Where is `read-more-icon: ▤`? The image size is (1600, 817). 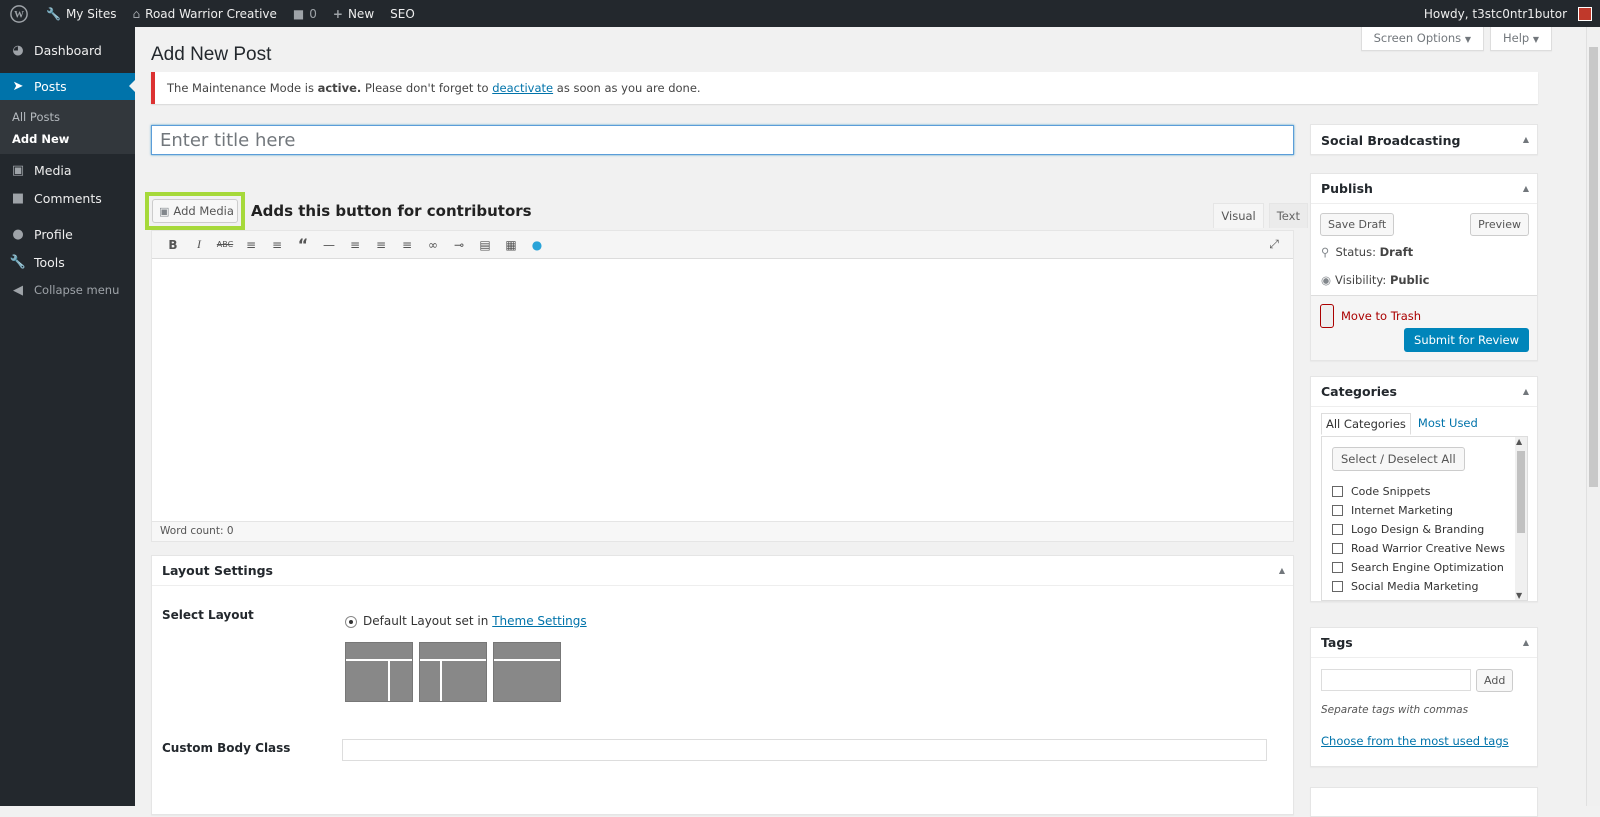 read-more-icon: ▤ is located at coordinates (485, 245).